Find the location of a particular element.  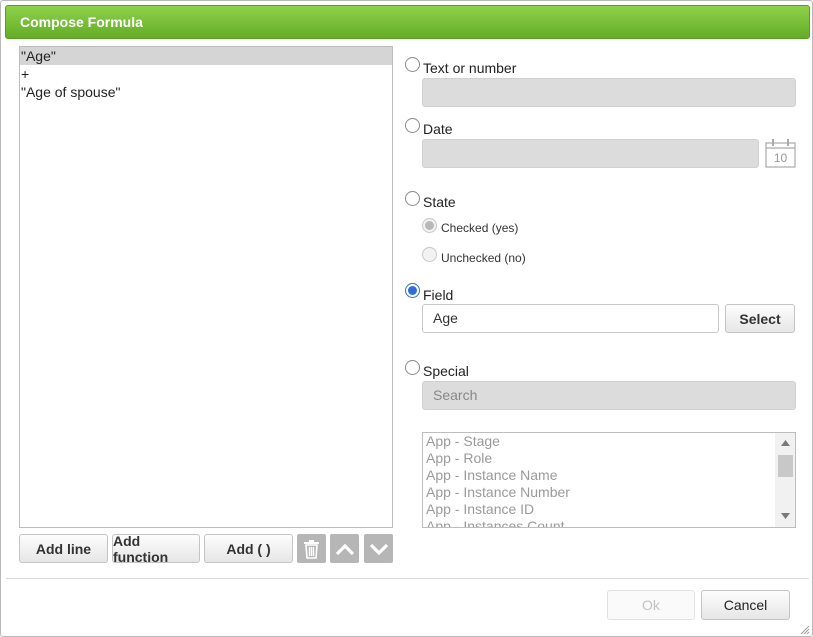

special-radio is located at coordinates (412, 367).